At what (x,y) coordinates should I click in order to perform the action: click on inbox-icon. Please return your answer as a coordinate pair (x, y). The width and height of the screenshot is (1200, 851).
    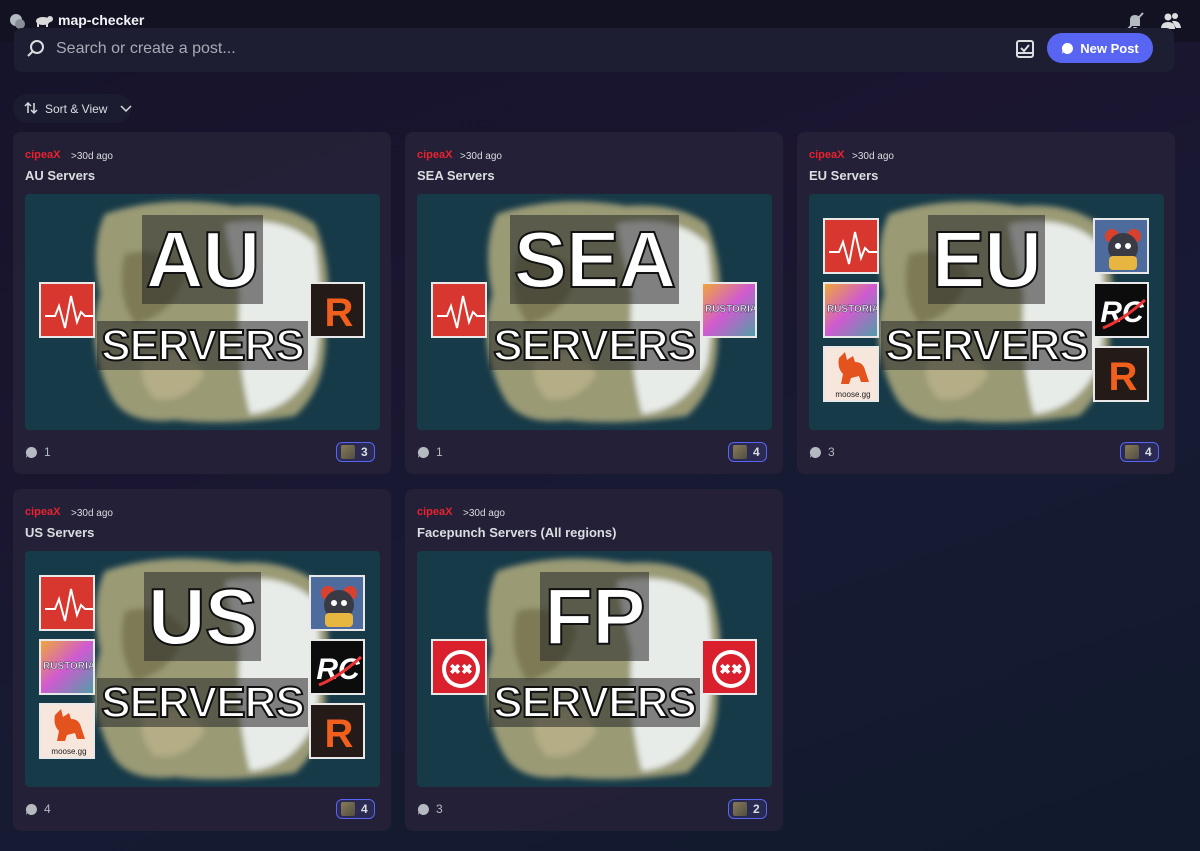
    Looking at the image, I should click on (1025, 49).